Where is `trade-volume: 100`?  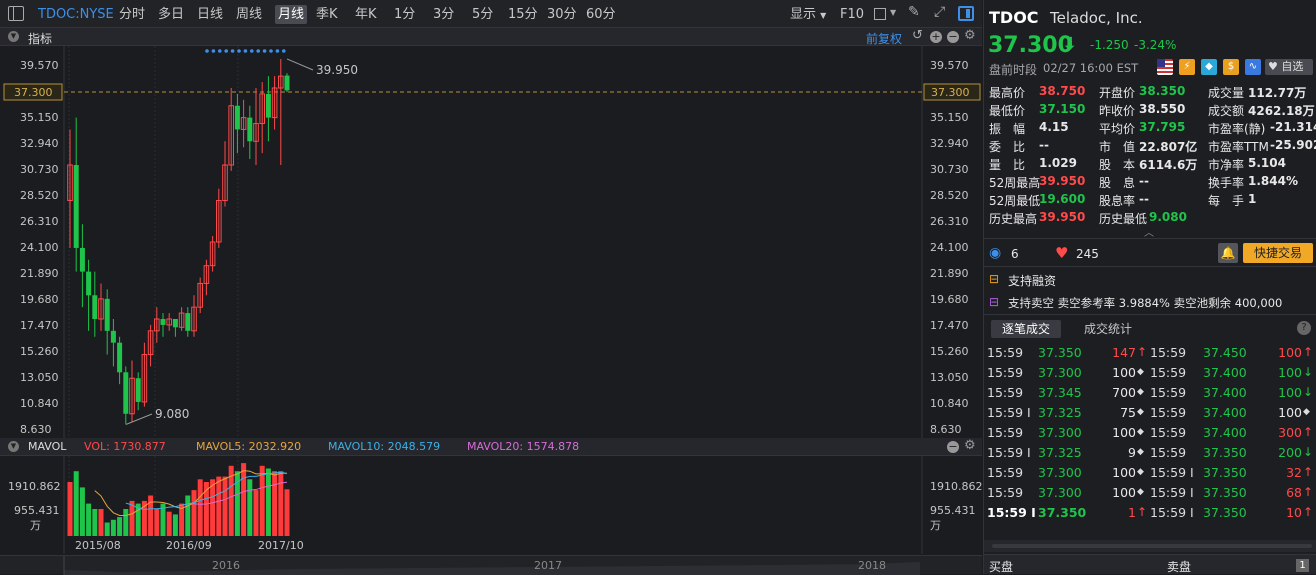 trade-volume: 100 is located at coordinates (1124, 372).